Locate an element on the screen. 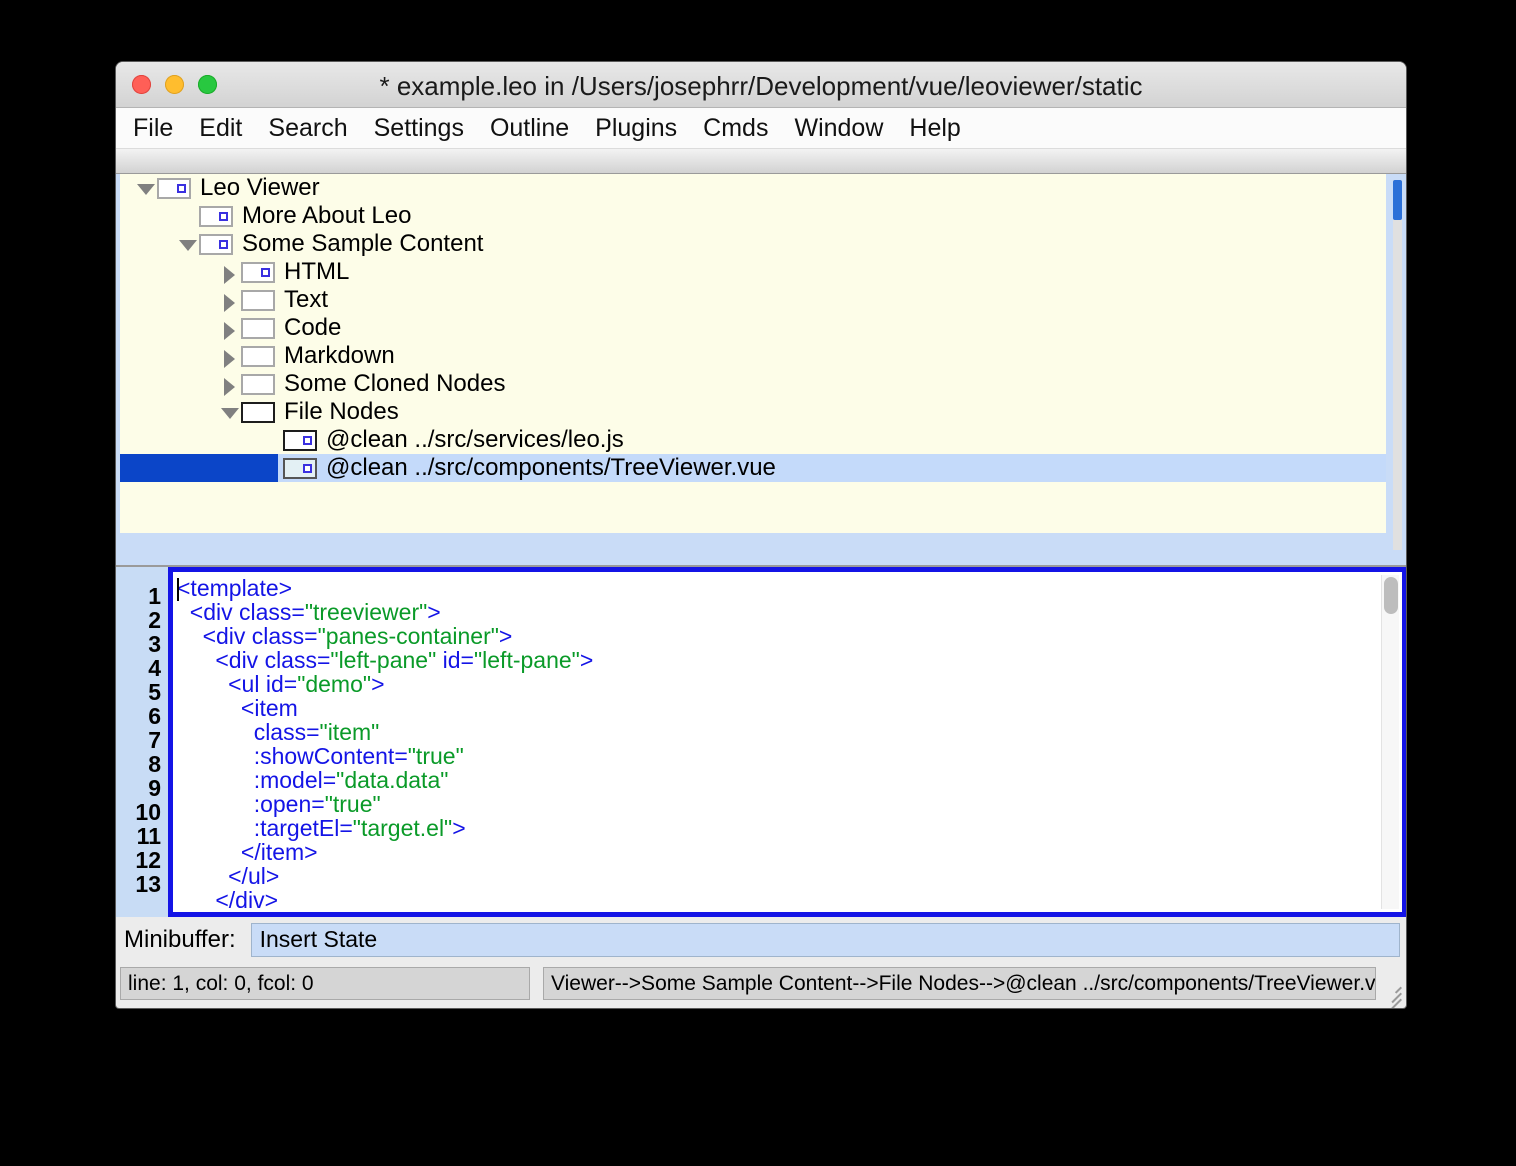 This screenshot has width=1516, height=1166. line-number: 9 is located at coordinates (154, 788).